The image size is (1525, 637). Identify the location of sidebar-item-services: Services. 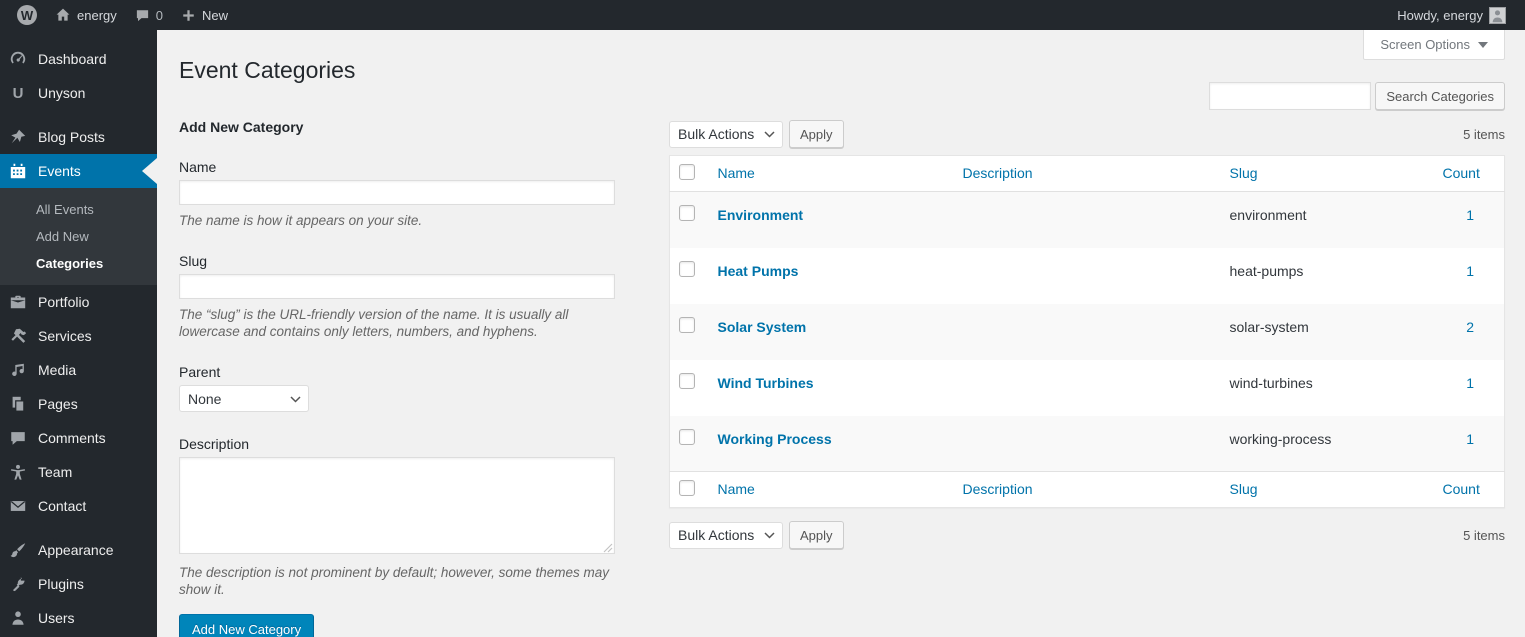
(78, 336).